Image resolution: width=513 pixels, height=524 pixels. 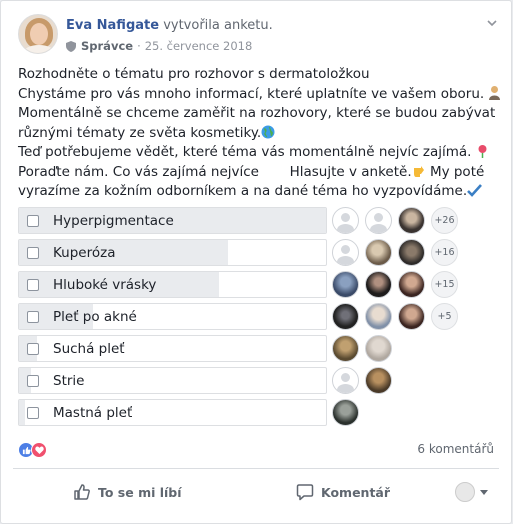 What do you see at coordinates (492, 23) in the screenshot?
I see `chevron-down-icon` at bounding box center [492, 23].